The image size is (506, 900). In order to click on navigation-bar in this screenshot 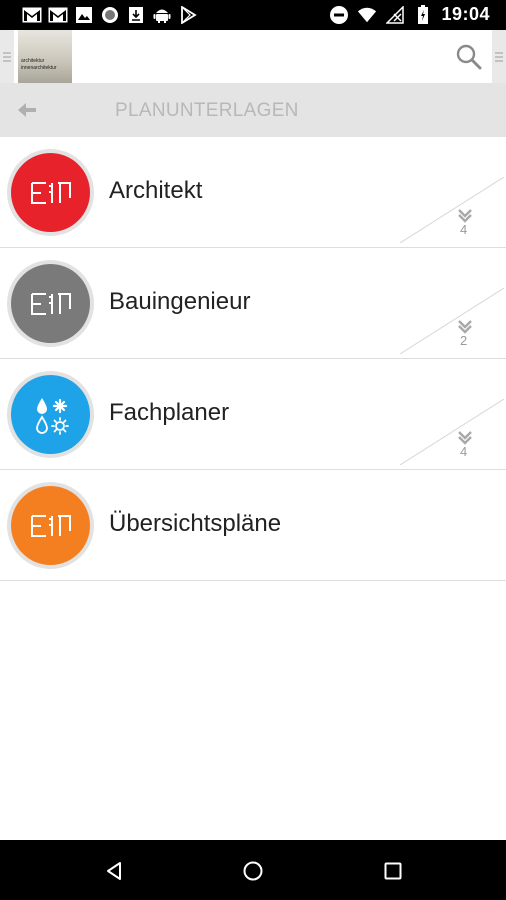, I will do `click(253, 870)`.